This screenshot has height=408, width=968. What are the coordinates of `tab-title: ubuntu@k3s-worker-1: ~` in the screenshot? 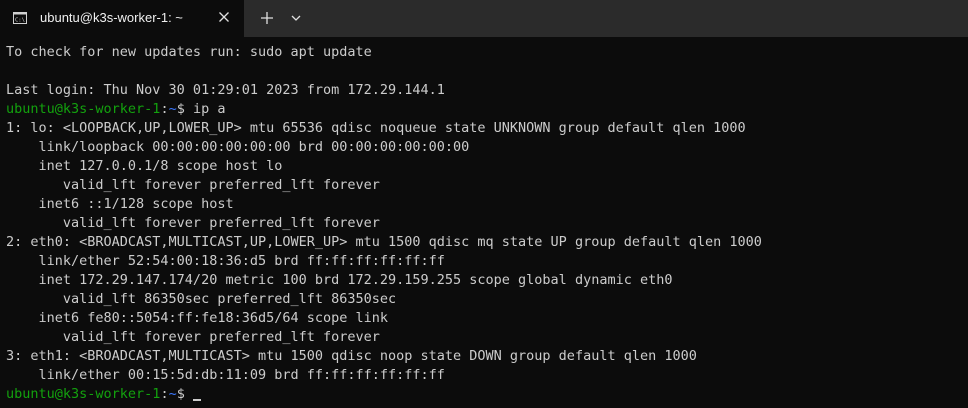 It's located at (111, 17).